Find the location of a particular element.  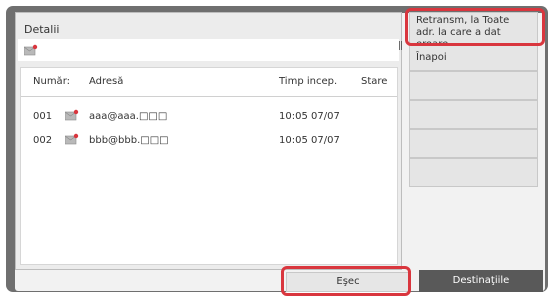

table-row: 002 bbb@bbb.□□□ 10:05 07/07 is located at coordinates (209, 142).